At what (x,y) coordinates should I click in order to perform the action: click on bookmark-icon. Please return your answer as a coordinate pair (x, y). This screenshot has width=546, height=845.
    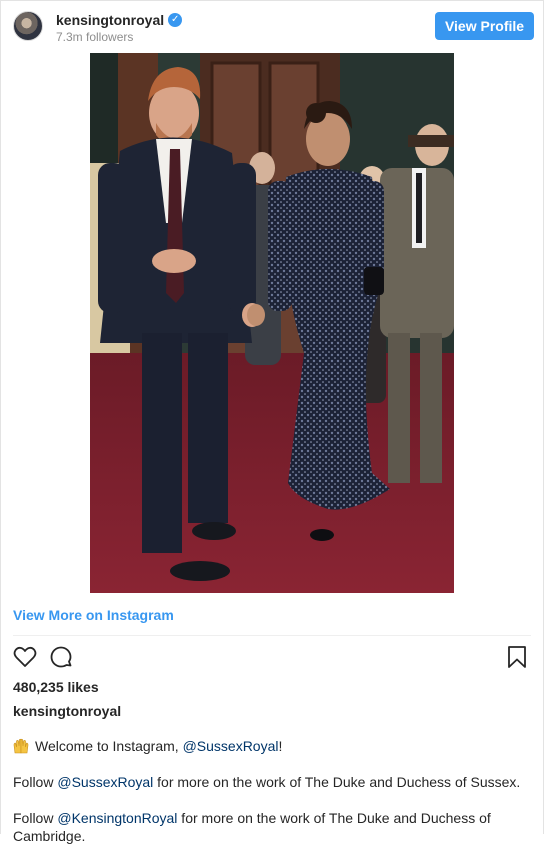
    Looking at the image, I should click on (518, 658).